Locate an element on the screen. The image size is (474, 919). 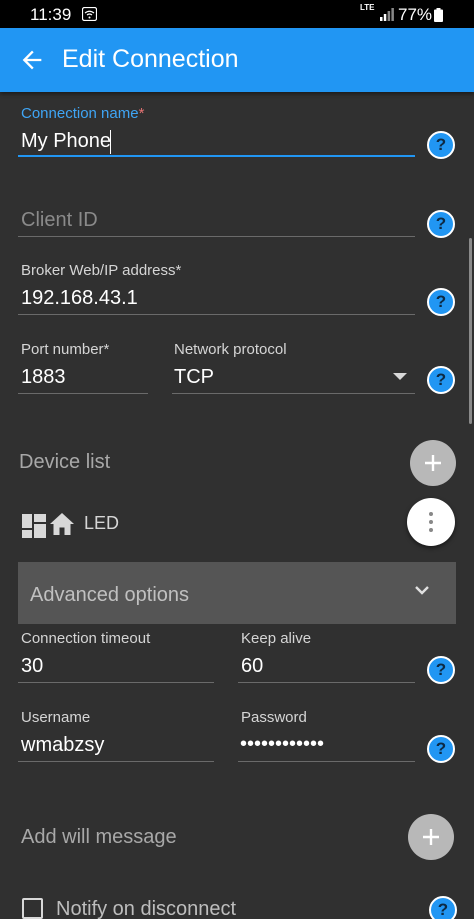
add-device-button is located at coordinates (433, 463).